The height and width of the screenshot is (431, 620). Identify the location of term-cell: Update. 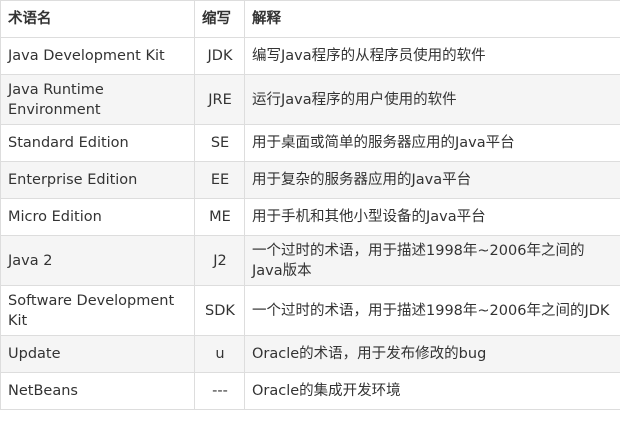
(97, 354).